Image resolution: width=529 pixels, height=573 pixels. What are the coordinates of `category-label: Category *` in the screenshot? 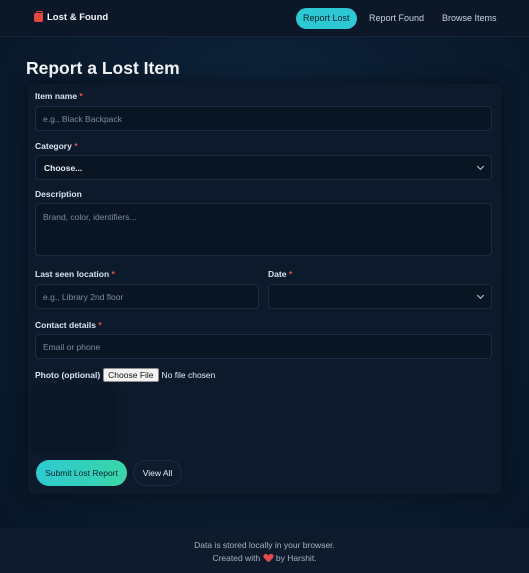 It's located at (56, 146).